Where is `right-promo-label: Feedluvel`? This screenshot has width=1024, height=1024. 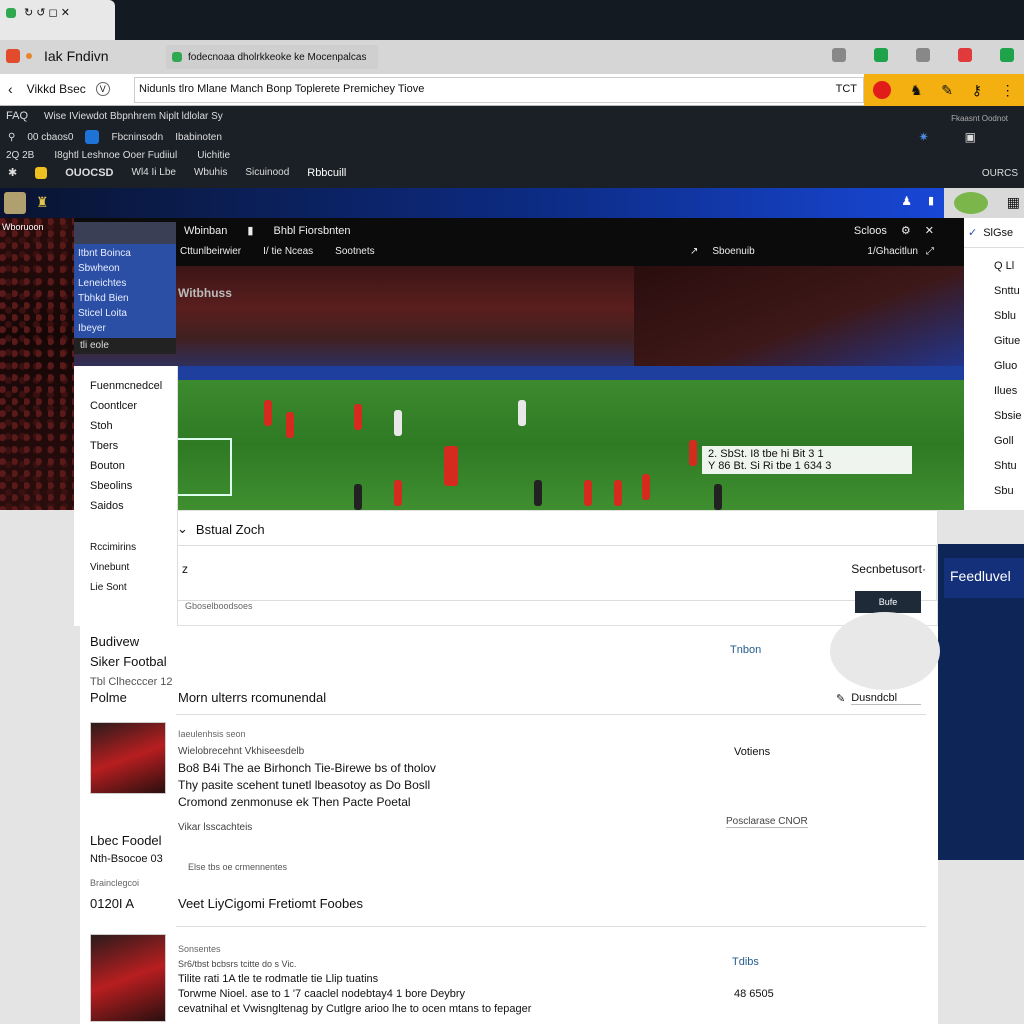 right-promo-label: Feedluvel is located at coordinates (984, 578).